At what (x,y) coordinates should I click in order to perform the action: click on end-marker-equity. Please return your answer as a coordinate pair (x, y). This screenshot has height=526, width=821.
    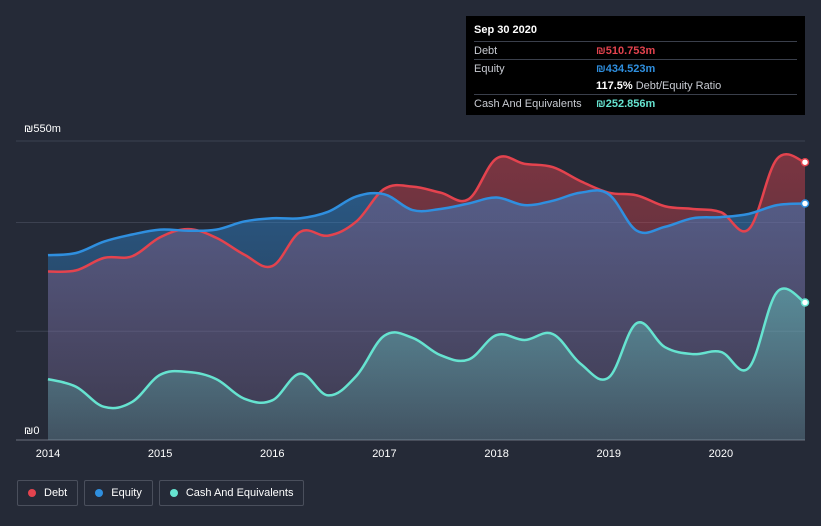
    Looking at the image, I should click on (805, 203).